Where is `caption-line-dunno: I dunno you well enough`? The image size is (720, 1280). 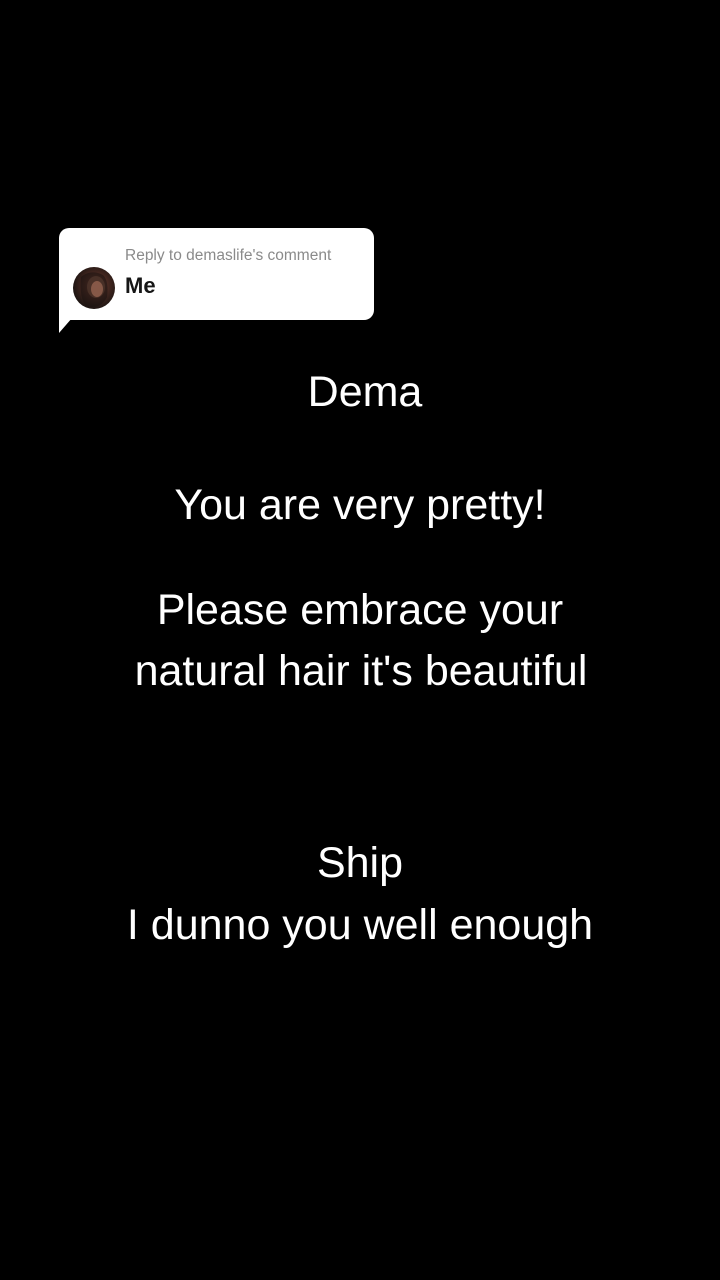 caption-line-dunno: I dunno you well enough is located at coordinates (360, 925).